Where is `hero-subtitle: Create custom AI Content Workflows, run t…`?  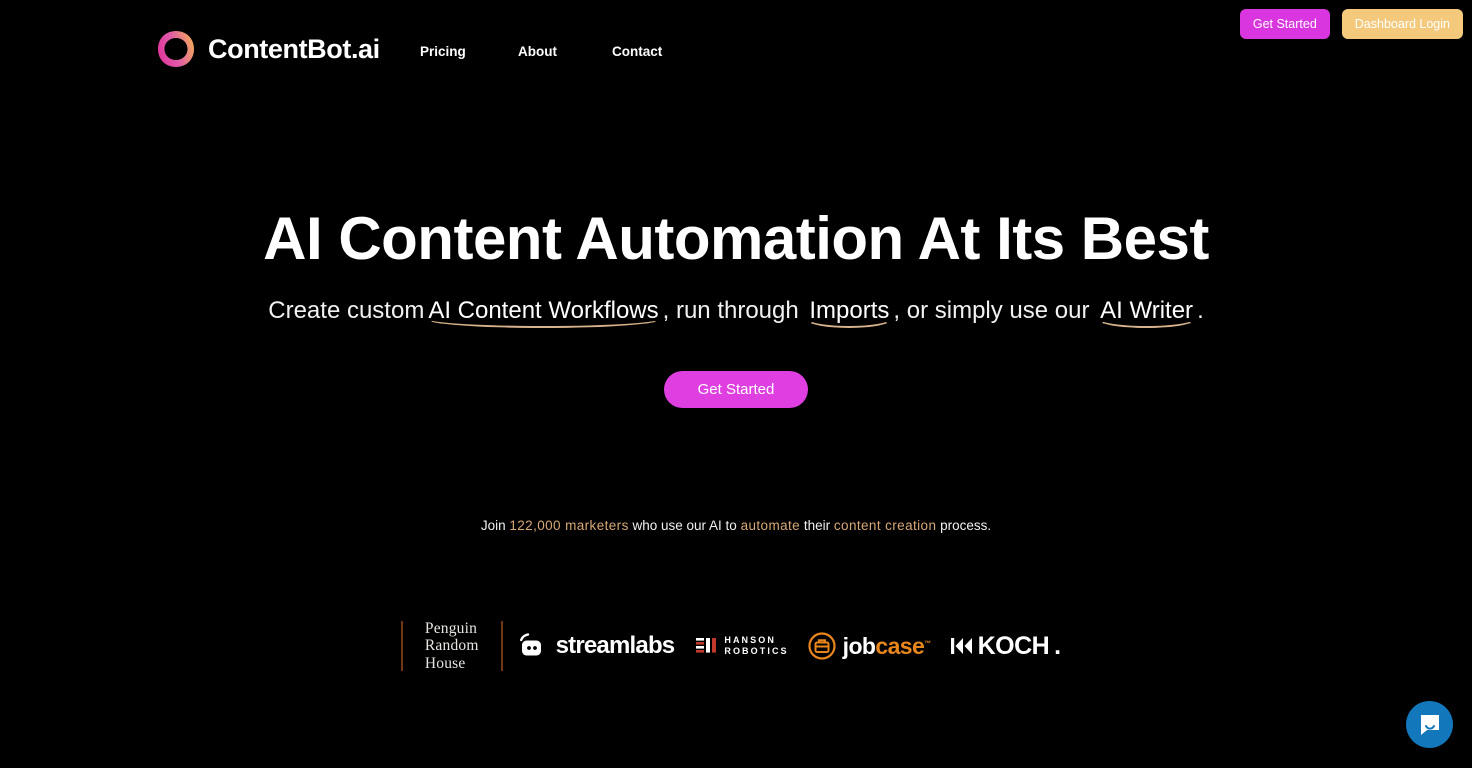 hero-subtitle: Create custom AI Content Workflows, run t… is located at coordinates (736, 311).